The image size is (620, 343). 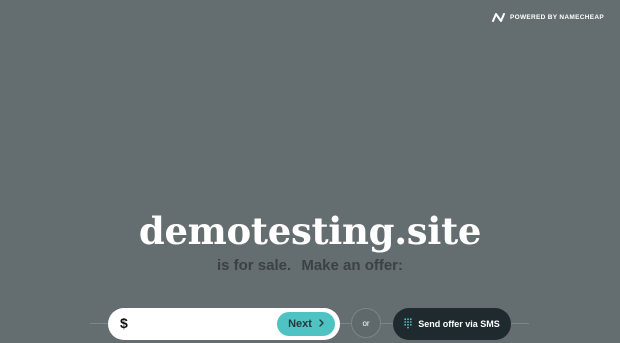 What do you see at coordinates (459, 324) in the screenshot?
I see `send-offer-sms-label: Send offer via SMS` at bounding box center [459, 324].